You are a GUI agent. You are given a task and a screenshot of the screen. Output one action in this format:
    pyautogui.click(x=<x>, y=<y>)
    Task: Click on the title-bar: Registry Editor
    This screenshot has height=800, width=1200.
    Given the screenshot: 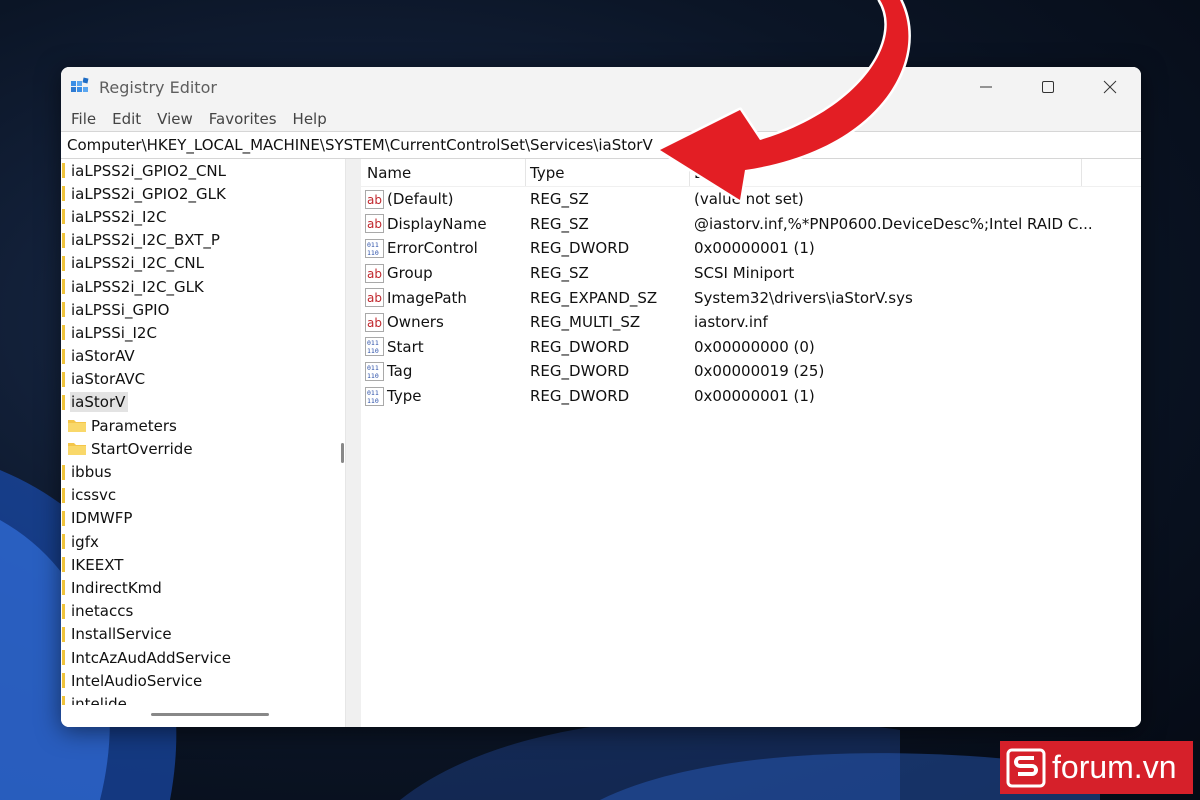 What is the action you would take?
    pyautogui.click(x=601, y=87)
    